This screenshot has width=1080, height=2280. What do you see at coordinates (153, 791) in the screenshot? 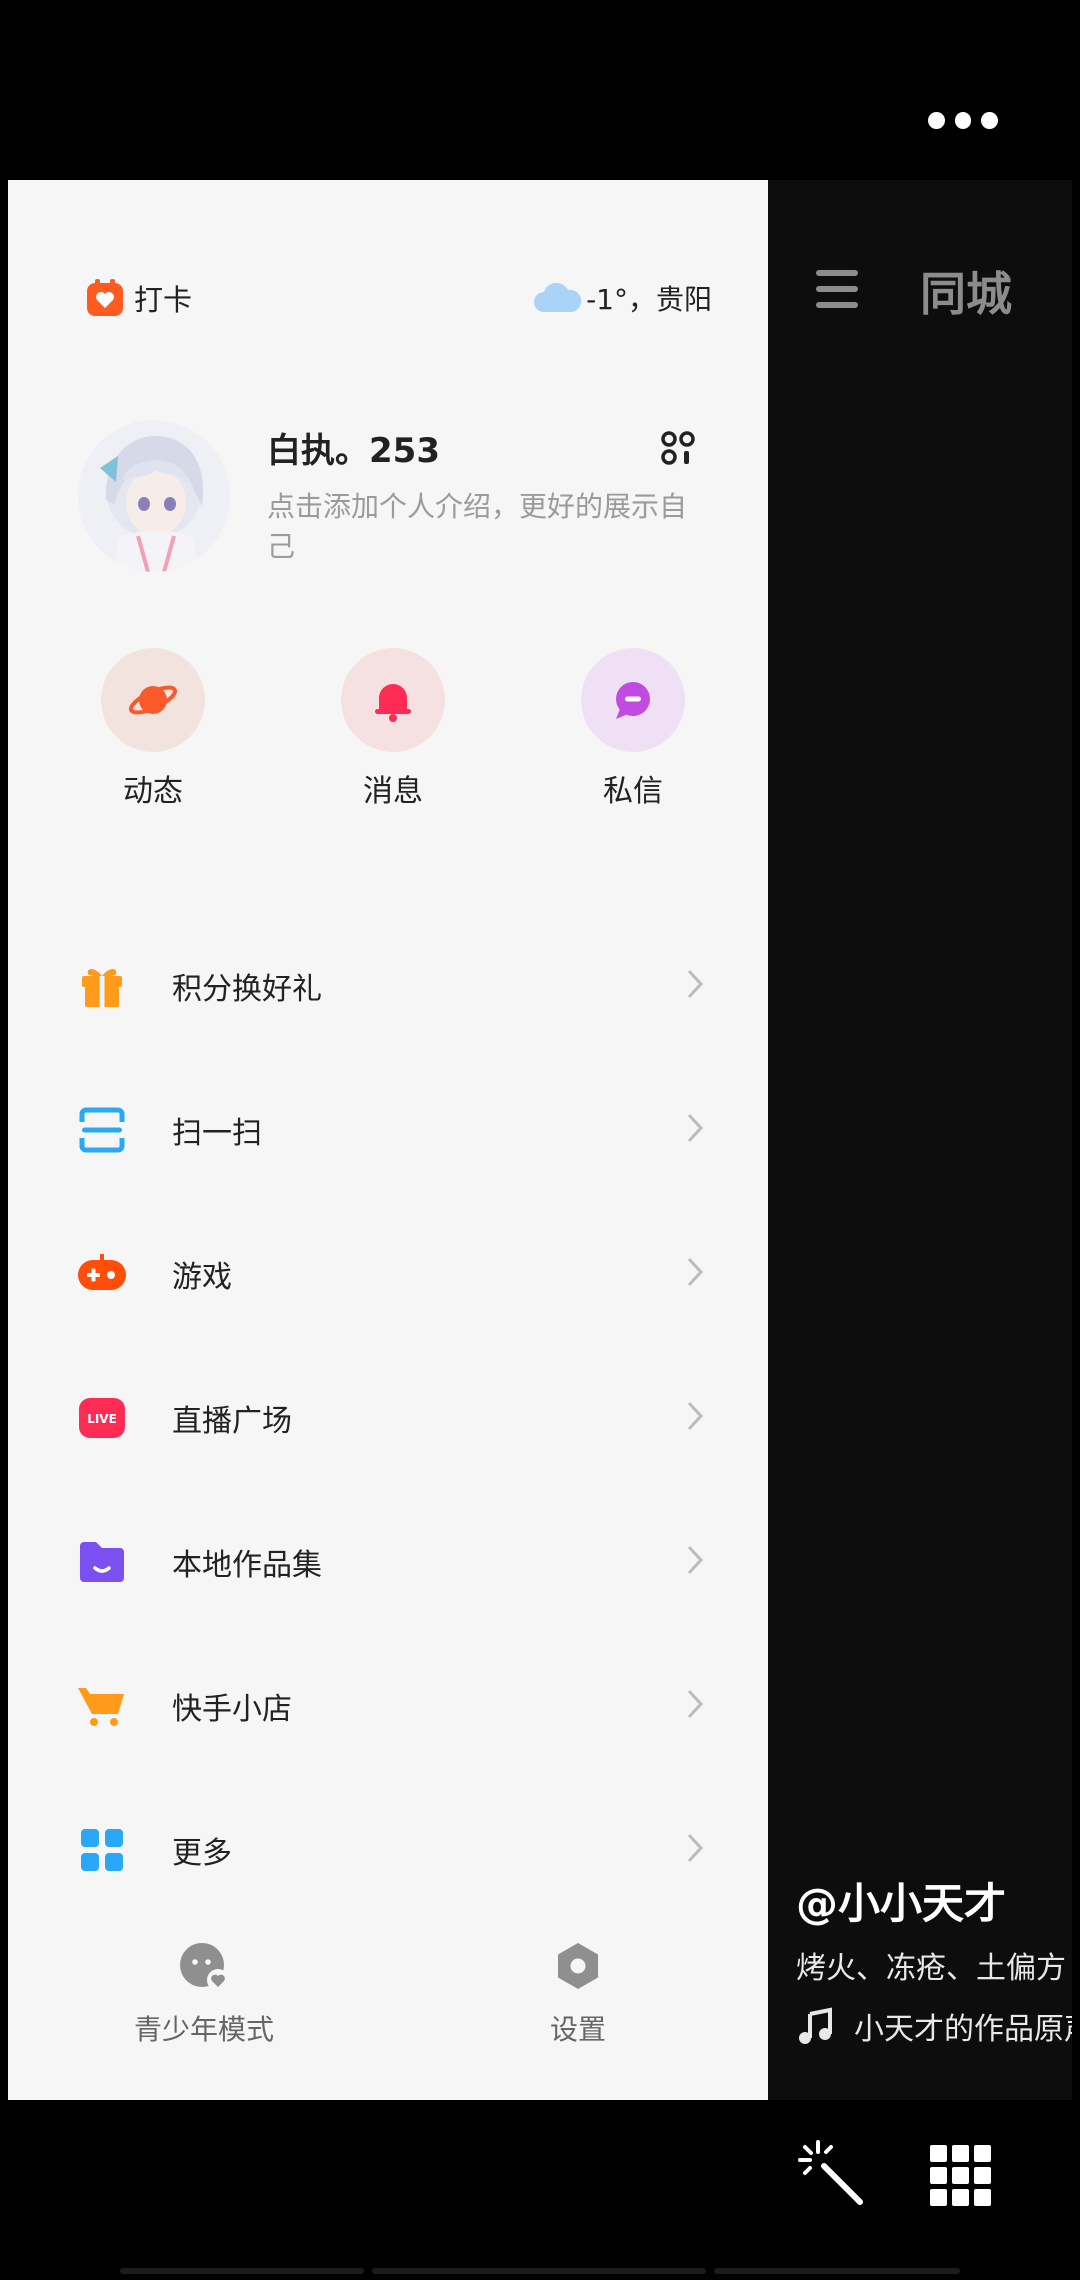
I see `shortcut-label: 动态` at bounding box center [153, 791].